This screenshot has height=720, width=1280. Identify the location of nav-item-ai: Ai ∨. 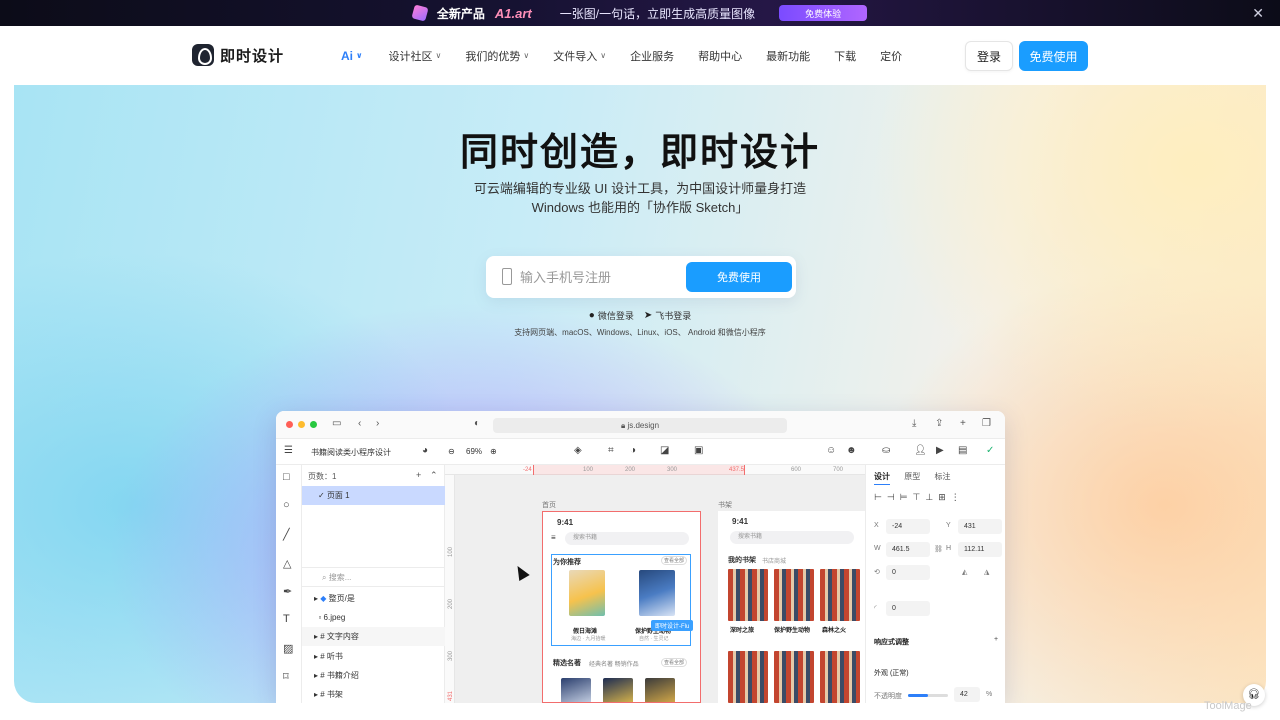
(352, 56).